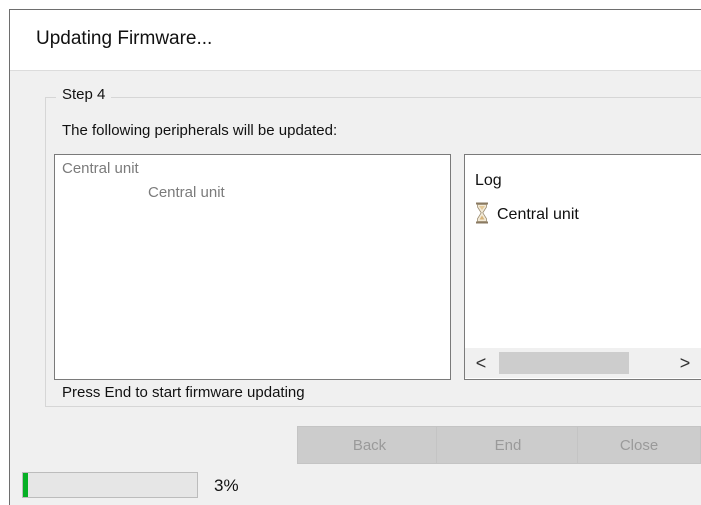 This screenshot has width=701, height=505. I want to click on log-title: Log, so click(488, 180).